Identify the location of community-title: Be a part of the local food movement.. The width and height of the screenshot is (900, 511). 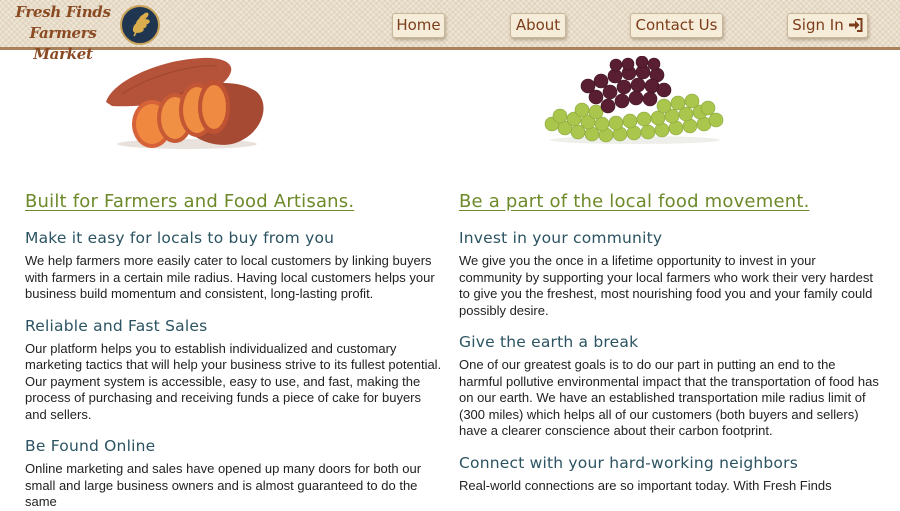
(669, 204).